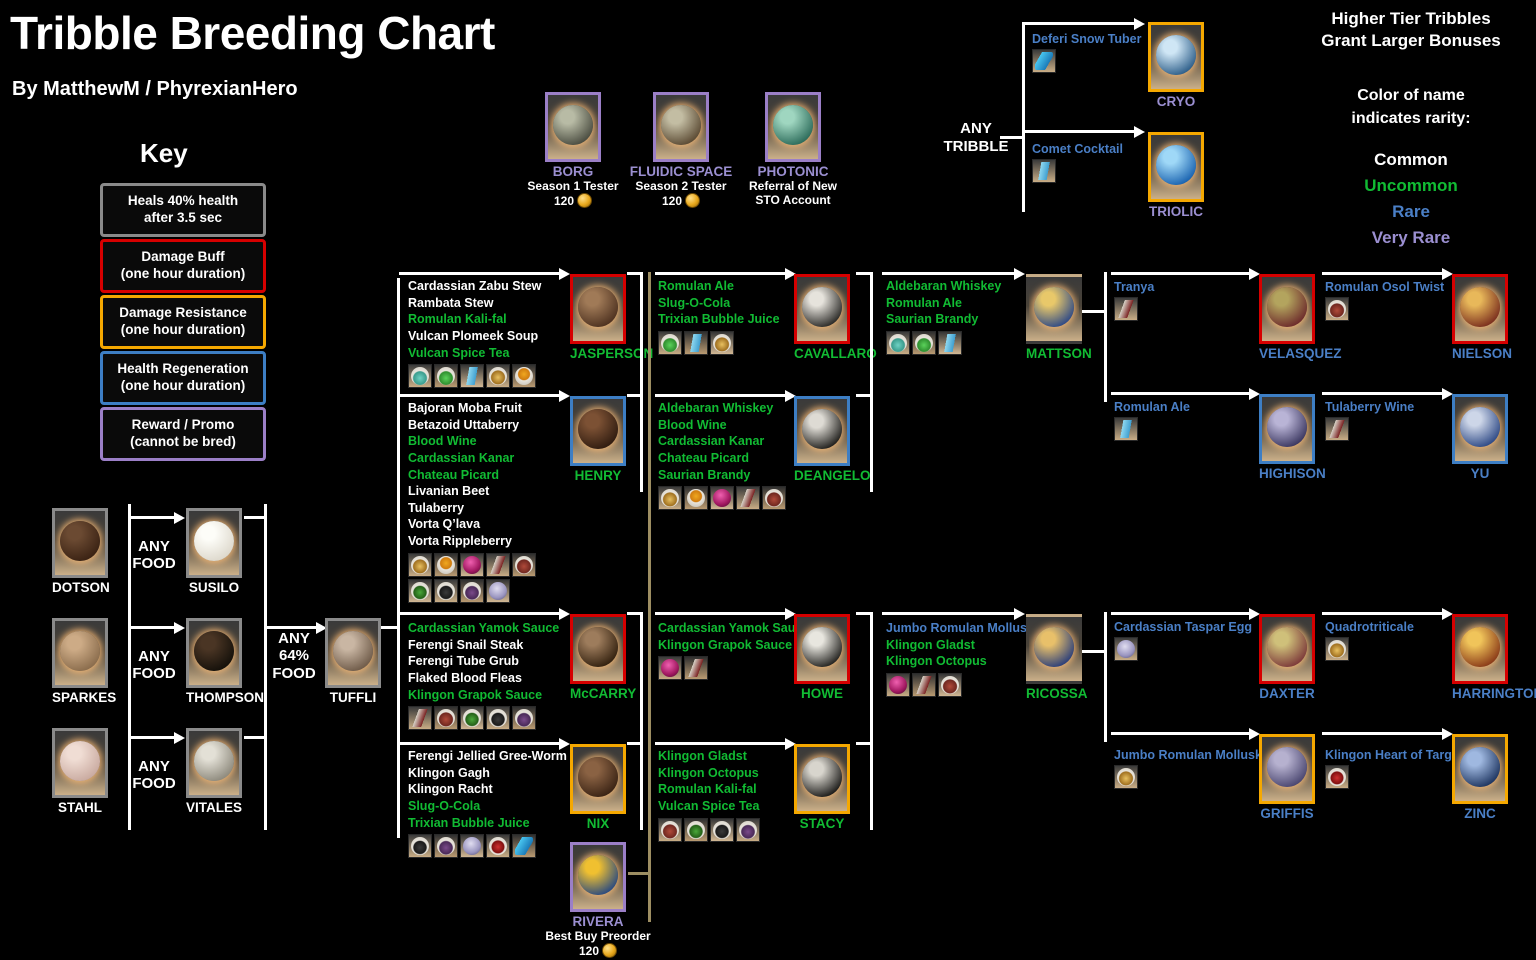  Describe the element at coordinates (214, 807) in the screenshot. I see `tribble-name: VITALES` at that location.